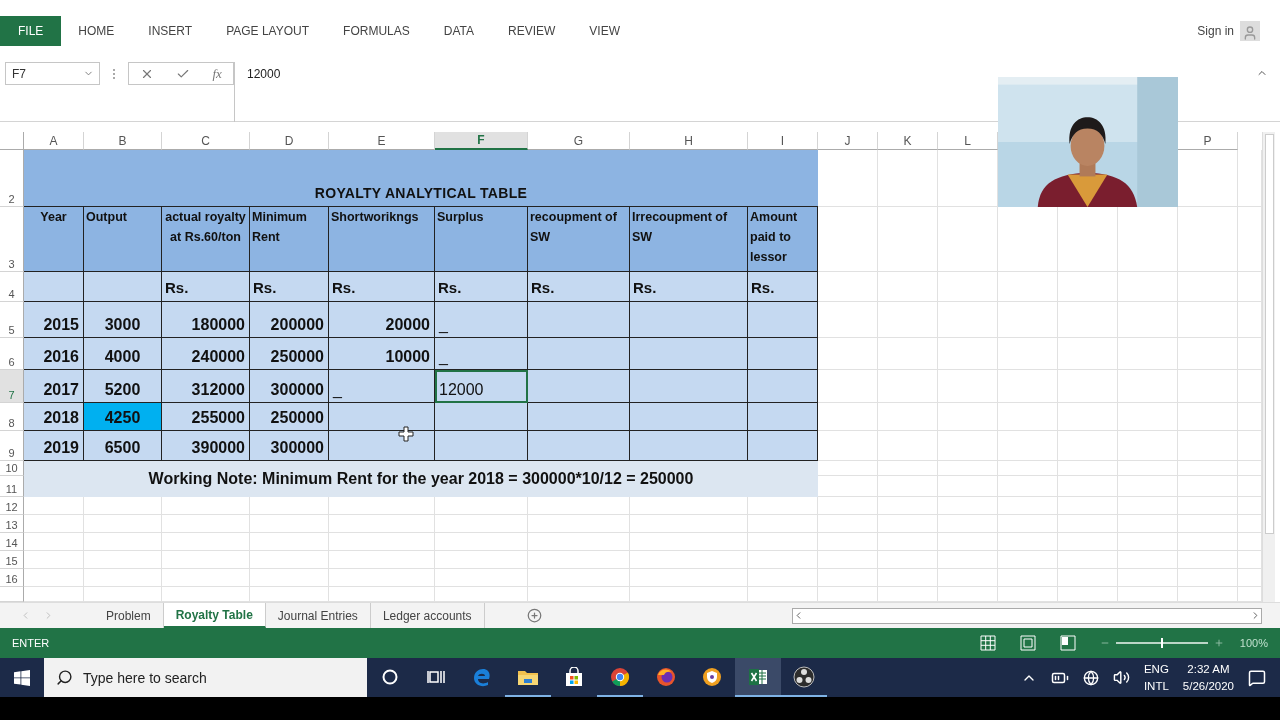  Describe the element at coordinates (52, 73) in the screenshot. I see `name-box: F7` at that location.